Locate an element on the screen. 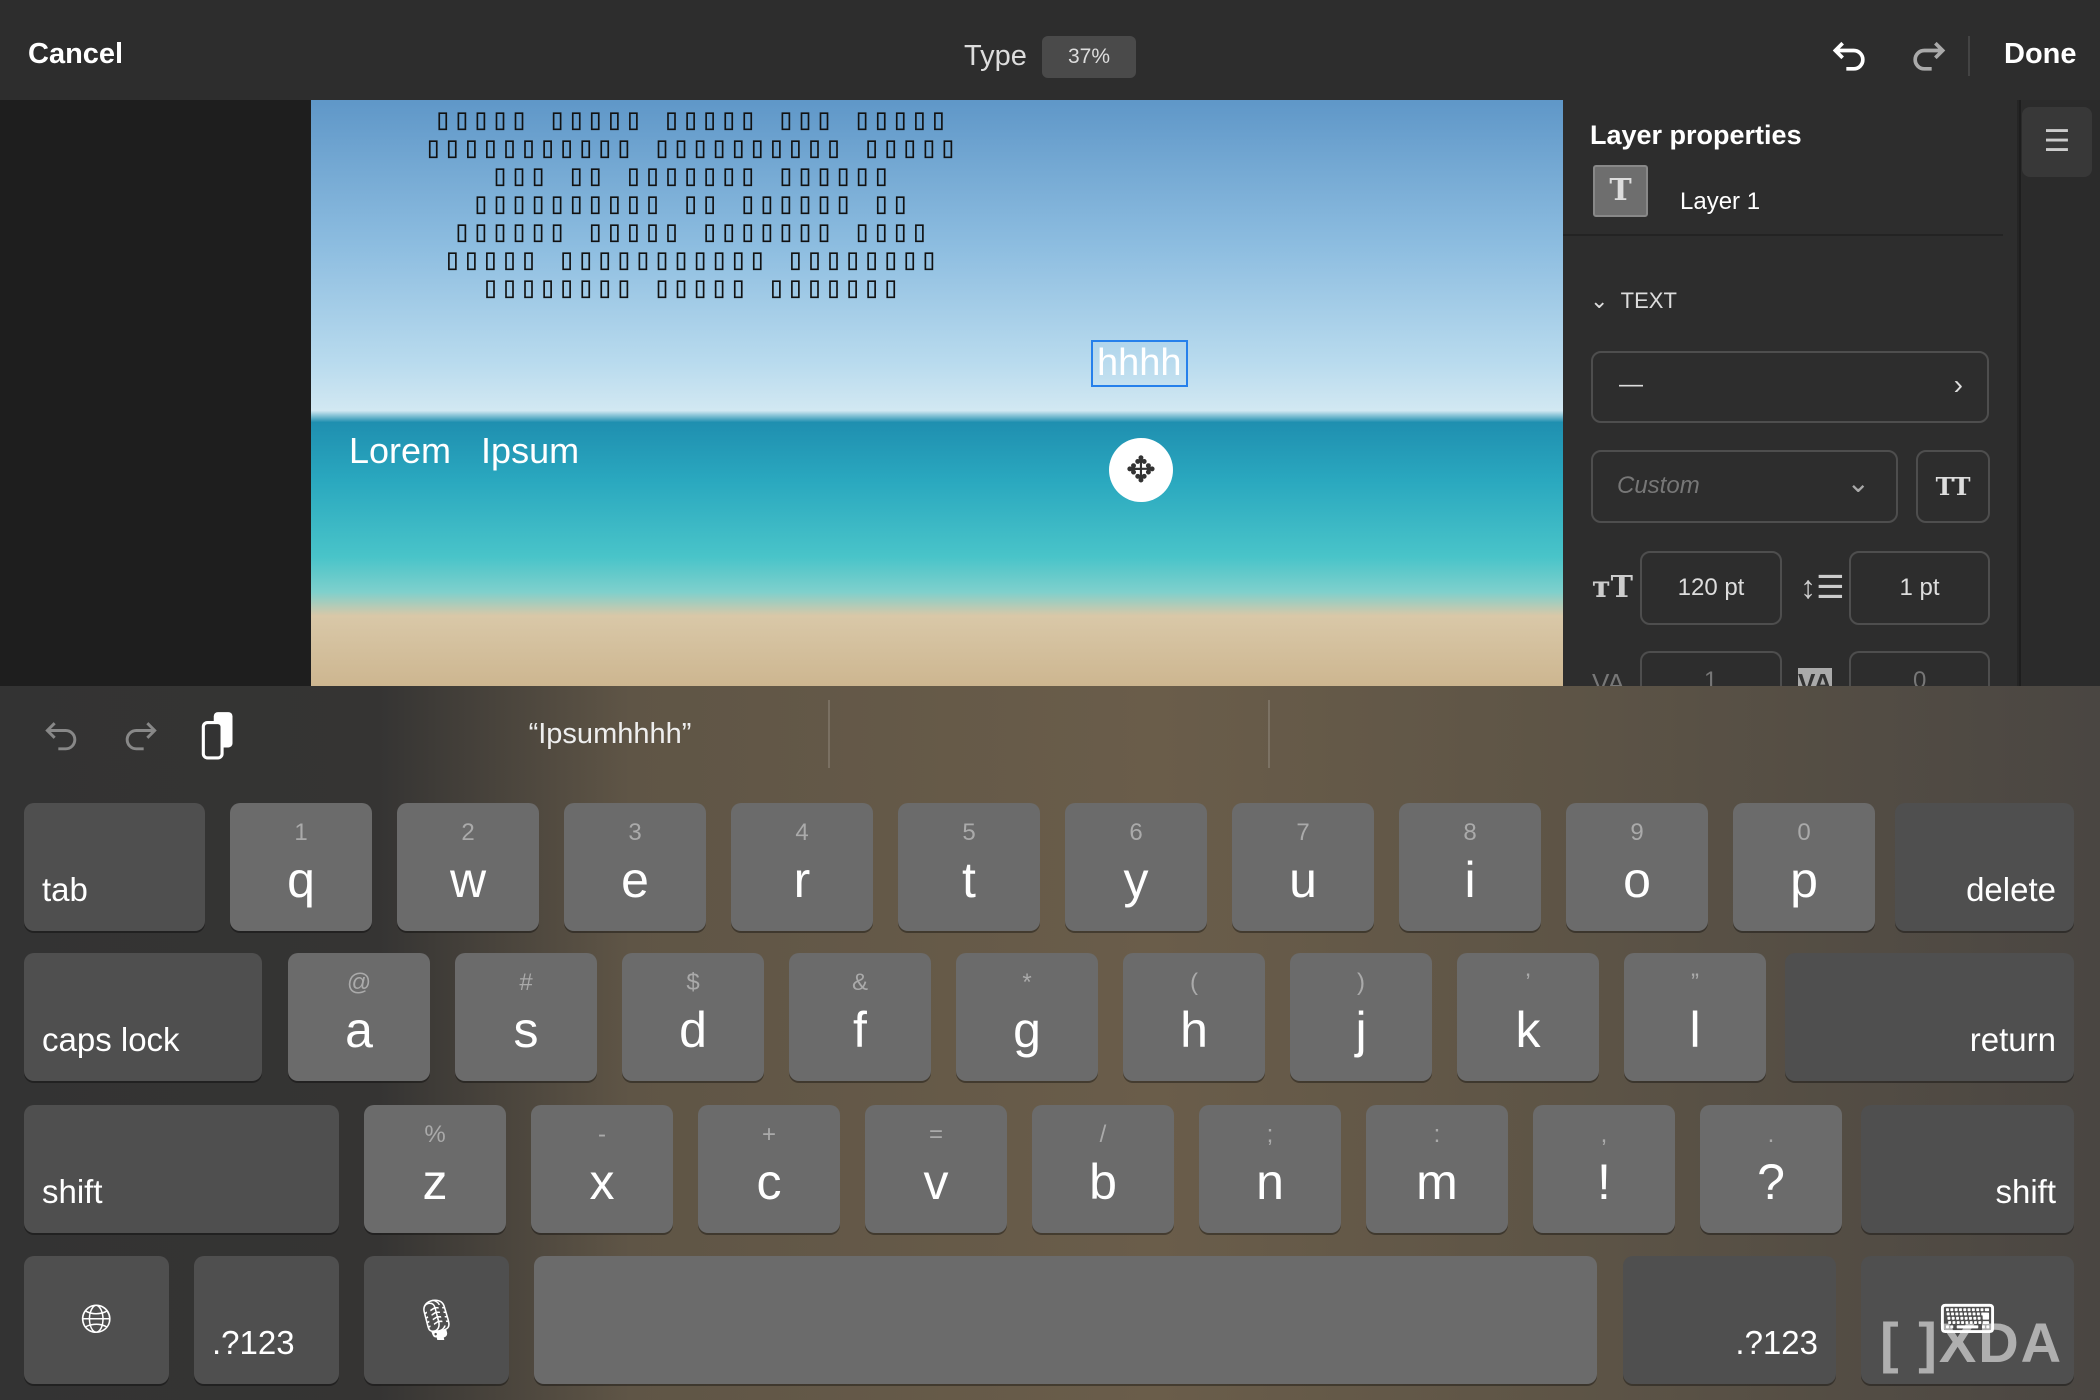 The width and height of the screenshot is (2100, 1400). key-label: a is located at coordinates (359, 1030).